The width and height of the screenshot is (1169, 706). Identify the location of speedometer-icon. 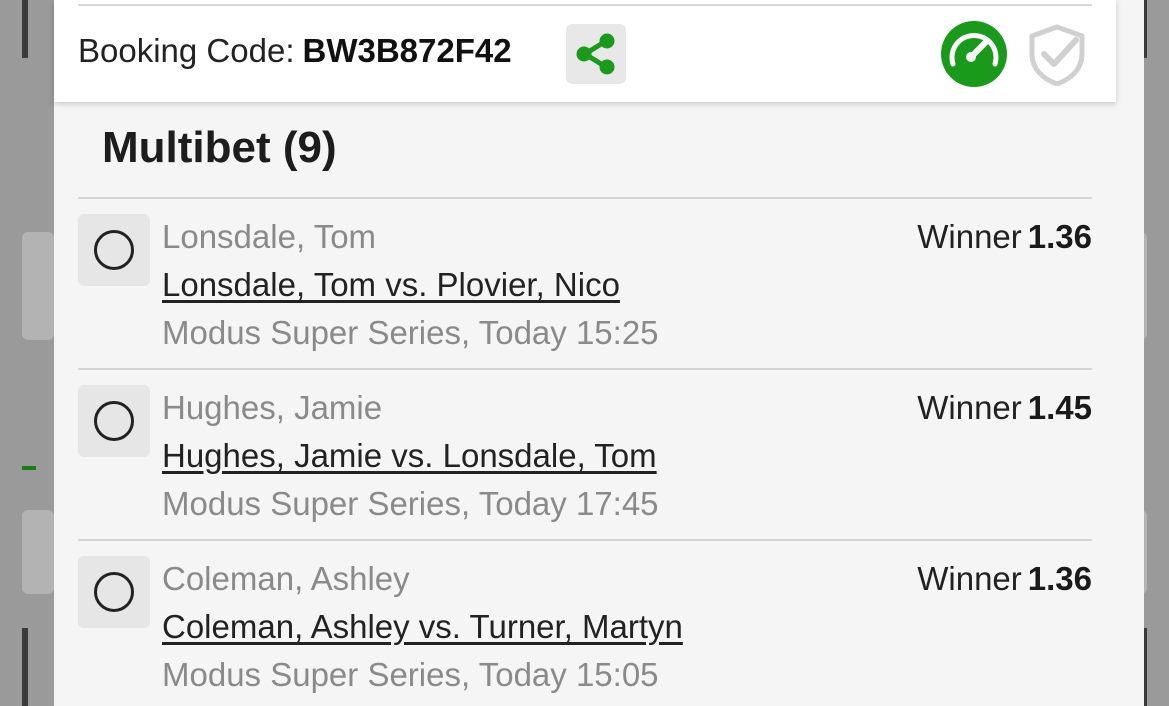
(974, 54).